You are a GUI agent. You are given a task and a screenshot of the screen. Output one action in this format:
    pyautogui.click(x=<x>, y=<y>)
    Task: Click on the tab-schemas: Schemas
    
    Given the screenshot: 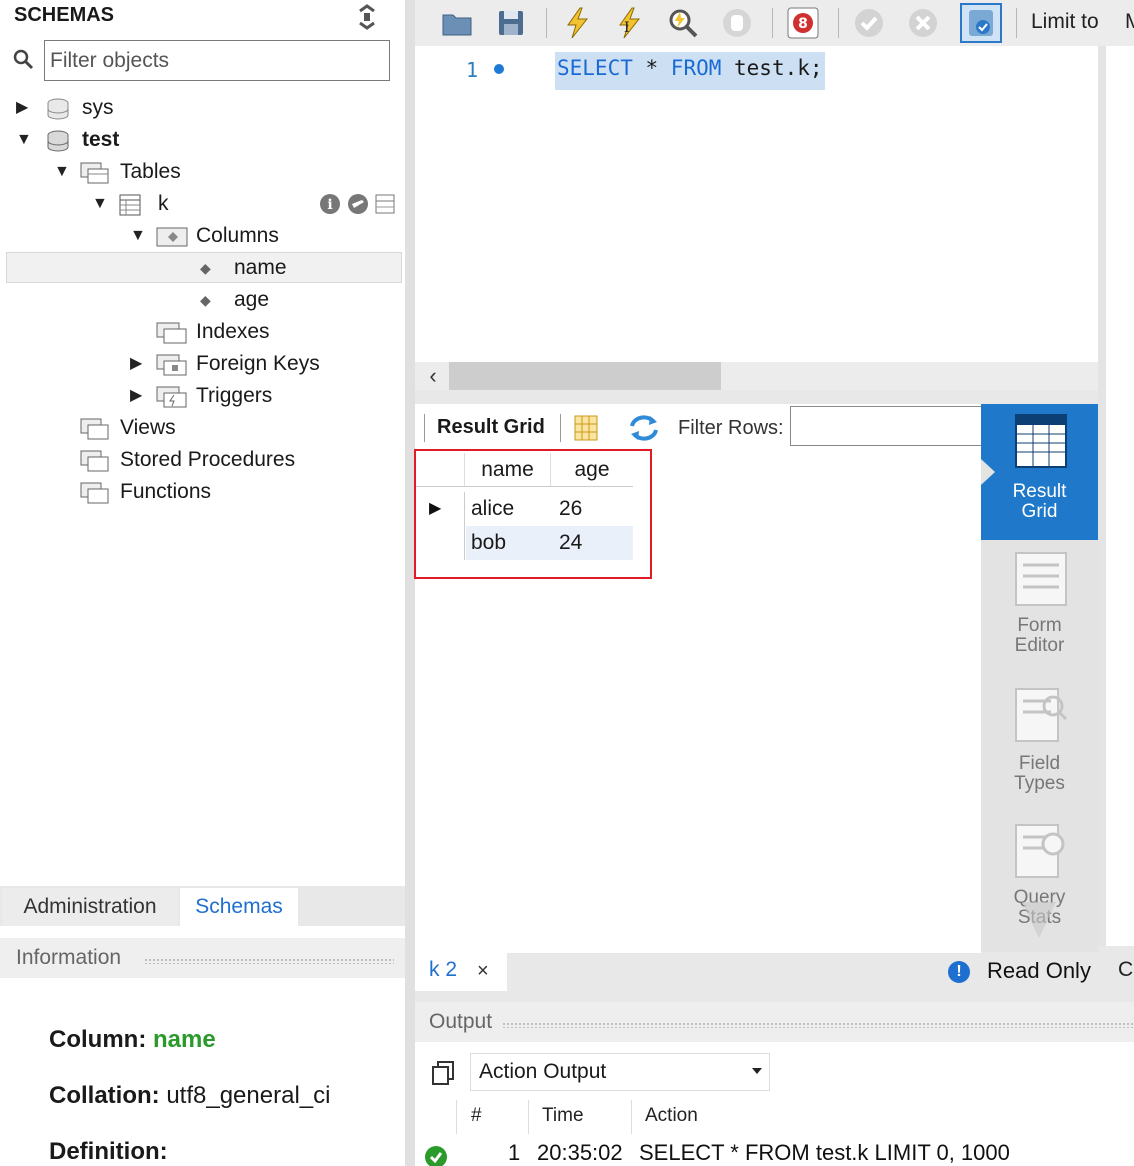 What is the action you would take?
    pyautogui.click(x=239, y=907)
    